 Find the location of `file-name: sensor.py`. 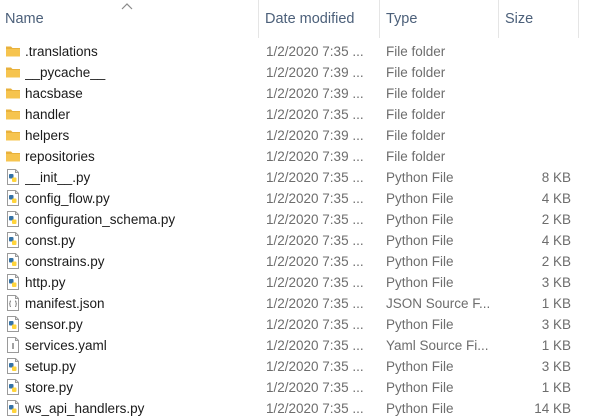

file-name: sensor.py is located at coordinates (54, 324).